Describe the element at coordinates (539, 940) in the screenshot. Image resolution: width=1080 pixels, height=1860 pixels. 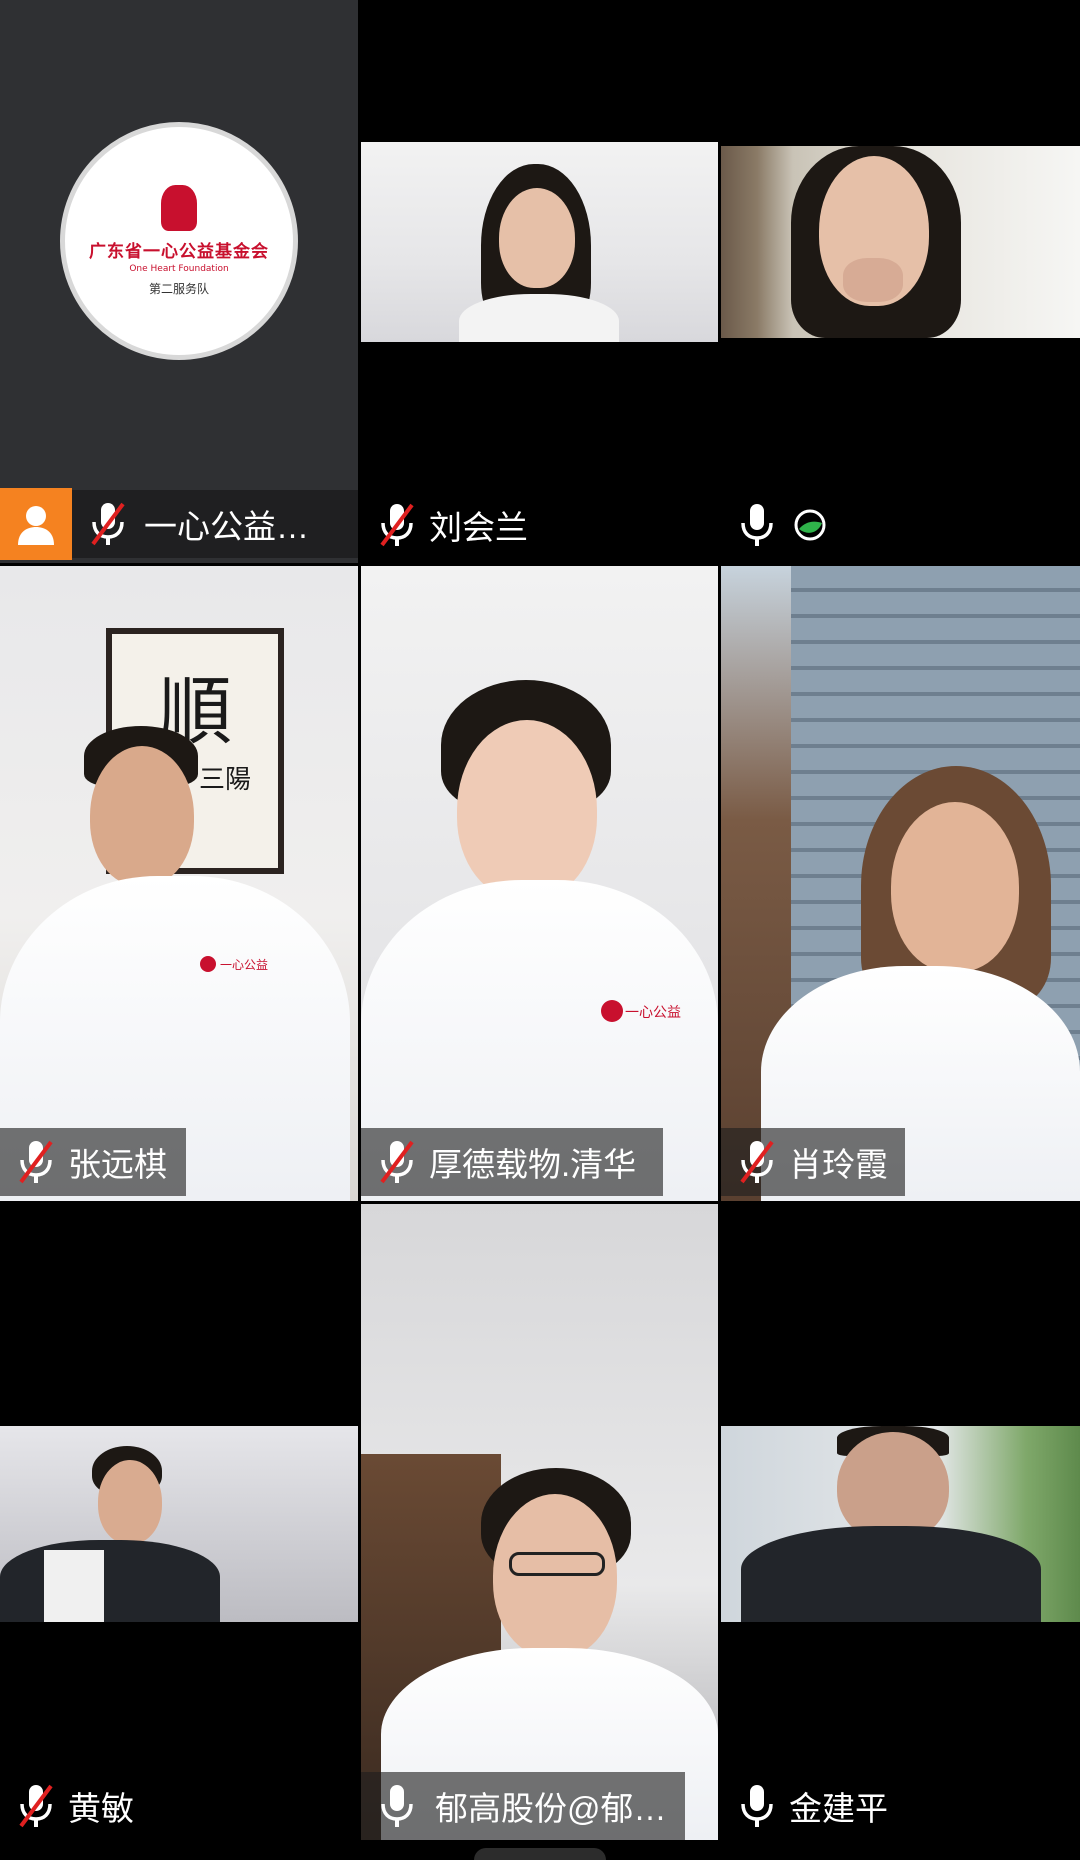
I see `participant-figure: 一心公益` at that location.